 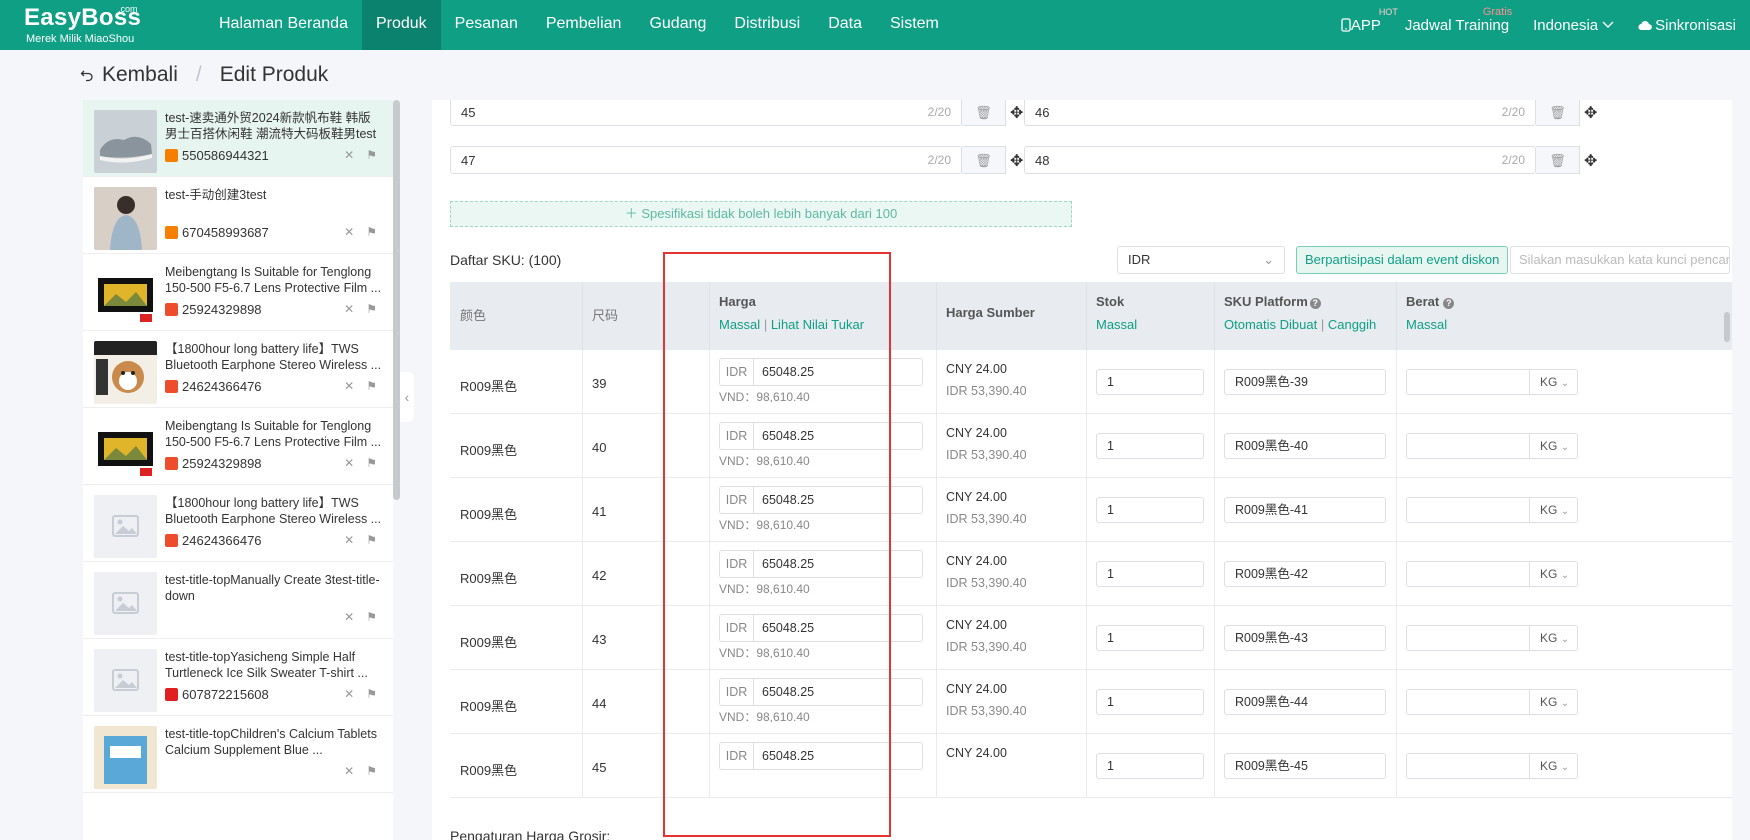 I want to click on product-list-item: test-手动创建3test 670458993687 ✕ ⚑, so click(x=238, y=215).